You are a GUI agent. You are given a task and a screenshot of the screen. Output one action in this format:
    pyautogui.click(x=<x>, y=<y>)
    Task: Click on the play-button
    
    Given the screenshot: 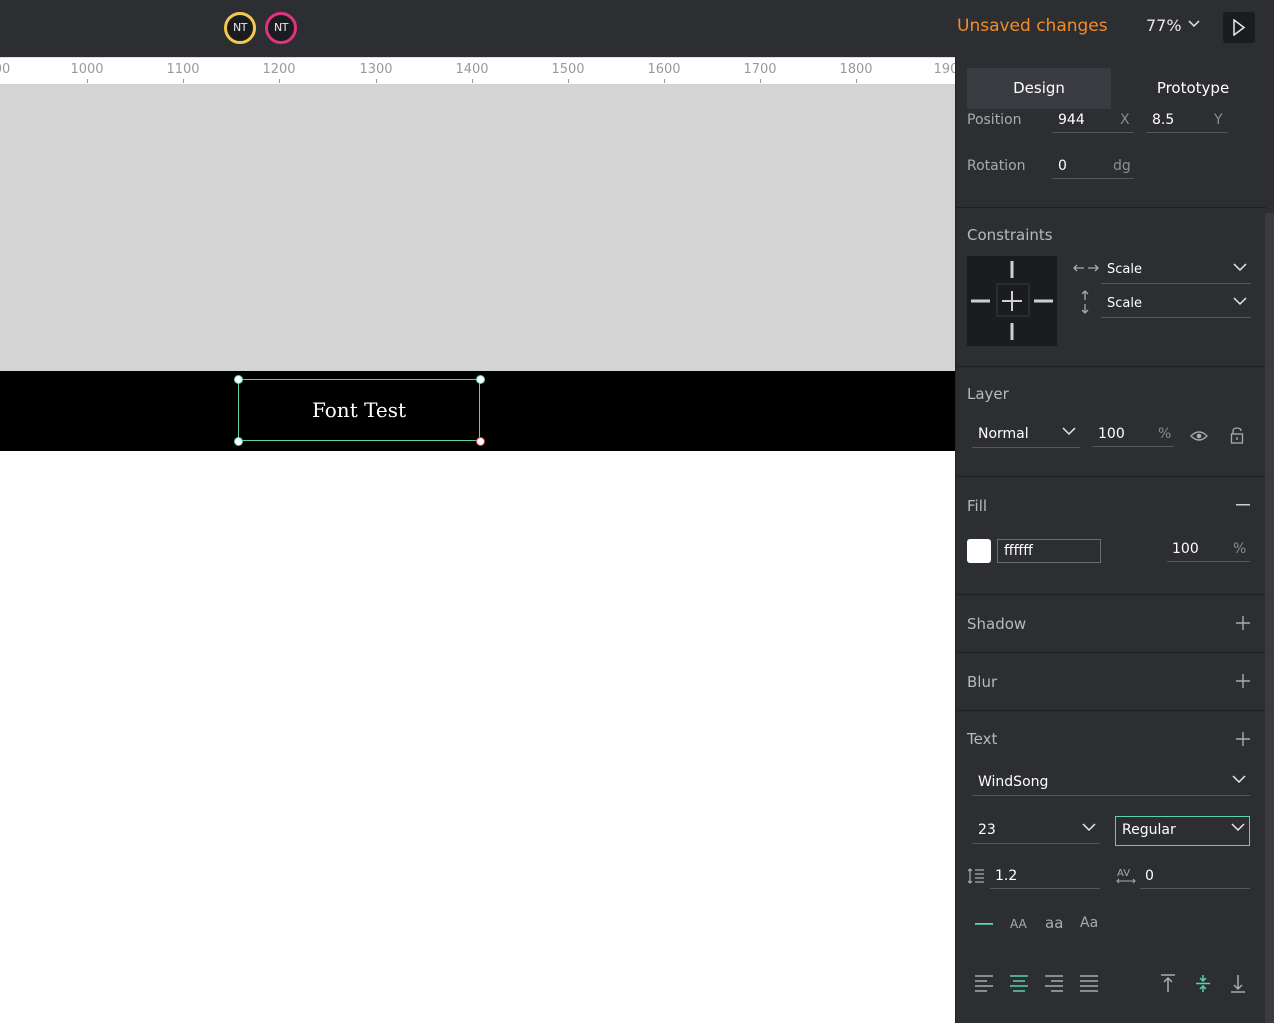 What is the action you would take?
    pyautogui.click(x=1239, y=27)
    